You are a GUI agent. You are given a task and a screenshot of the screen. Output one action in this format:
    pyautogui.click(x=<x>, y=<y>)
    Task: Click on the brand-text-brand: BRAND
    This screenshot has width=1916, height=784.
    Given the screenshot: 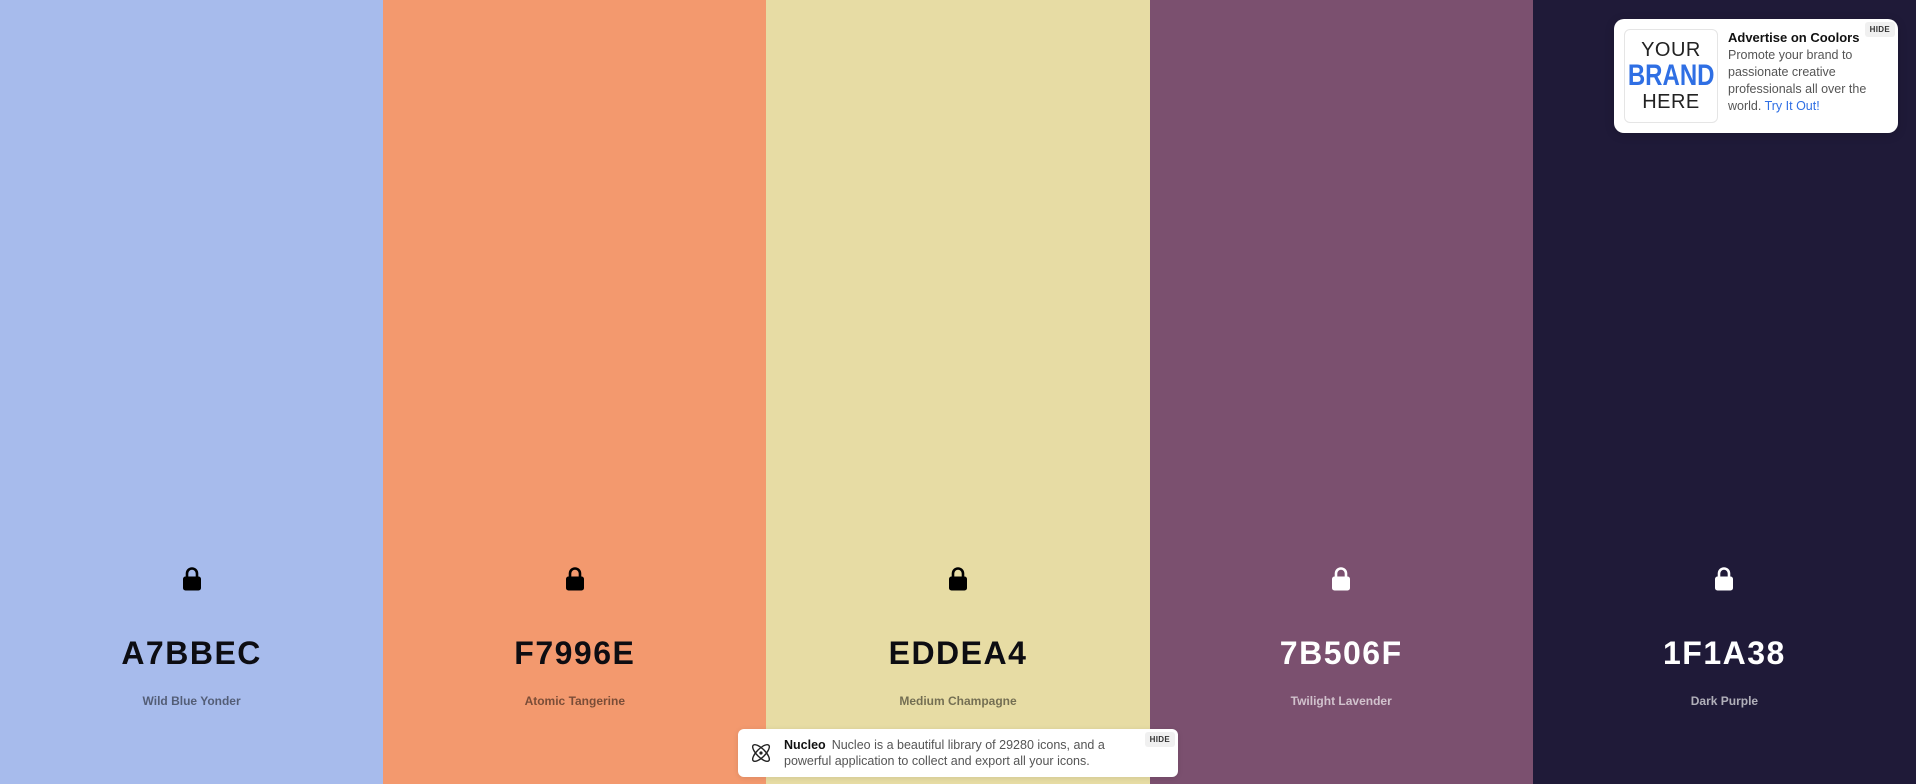 What is the action you would take?
    pyautogui.click(x=1671, y=75)
    